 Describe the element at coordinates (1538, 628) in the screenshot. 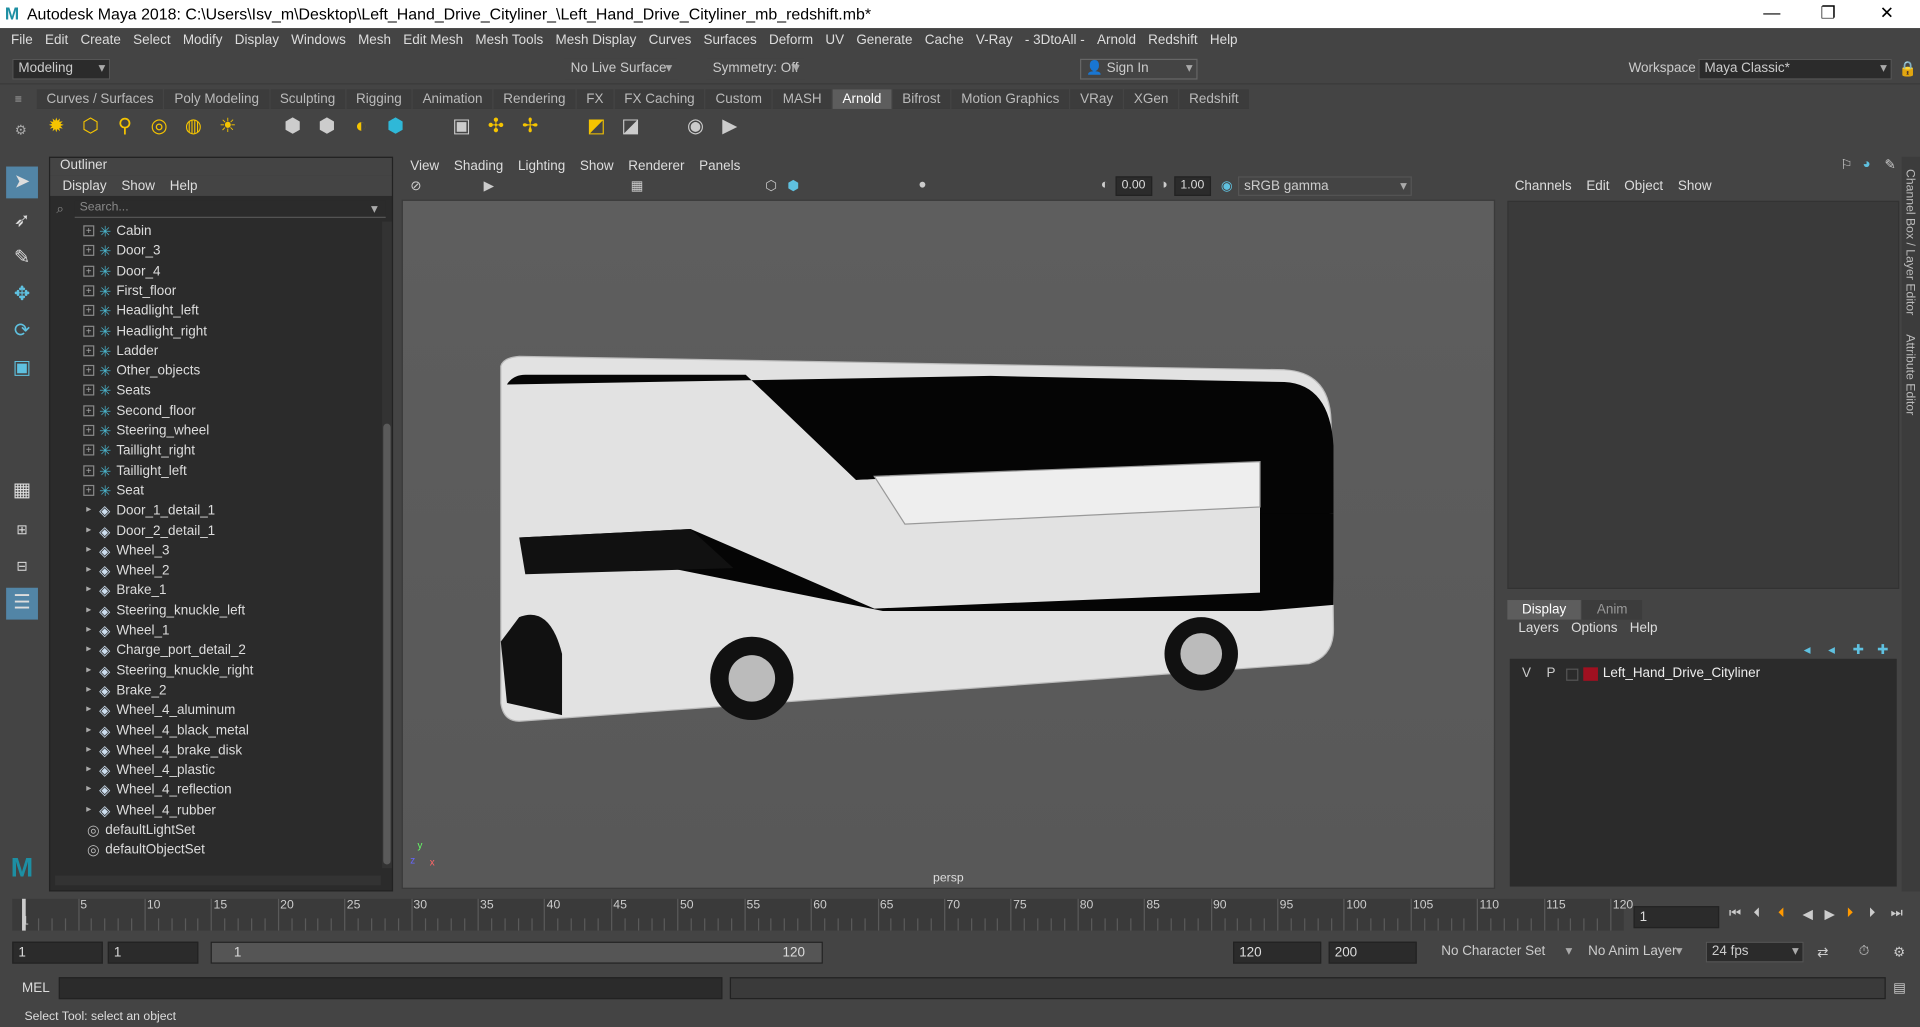

I see `layer-menu-layers: Layers` at that location.